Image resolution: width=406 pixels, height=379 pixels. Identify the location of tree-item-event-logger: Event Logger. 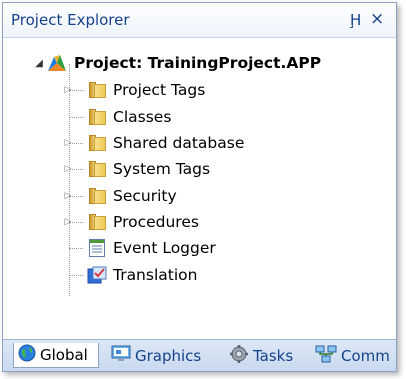
(139, 248).